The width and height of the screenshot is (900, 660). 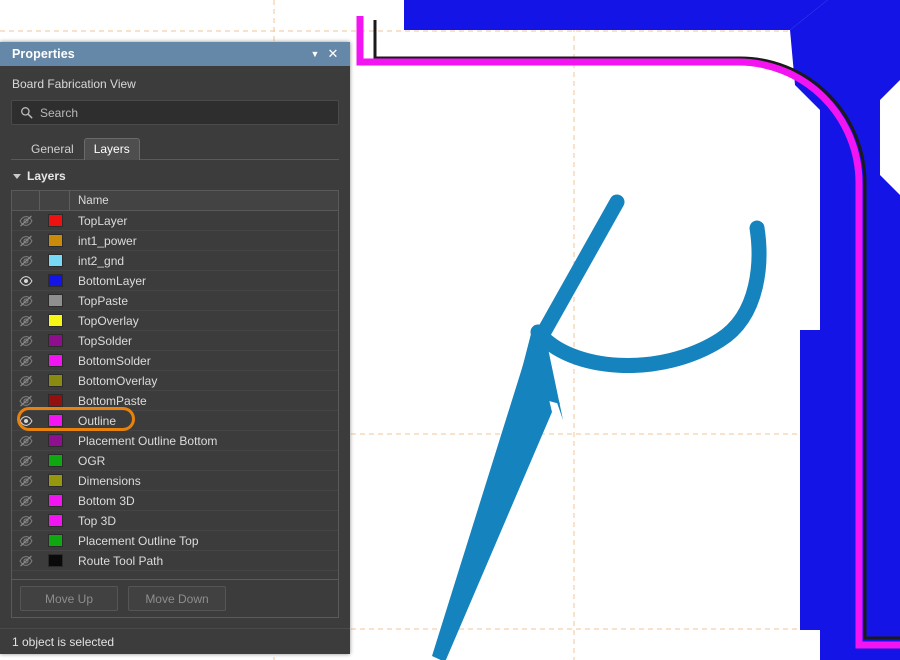 I want to click on layer-name: TopLayer, so click(x=103, y=220).